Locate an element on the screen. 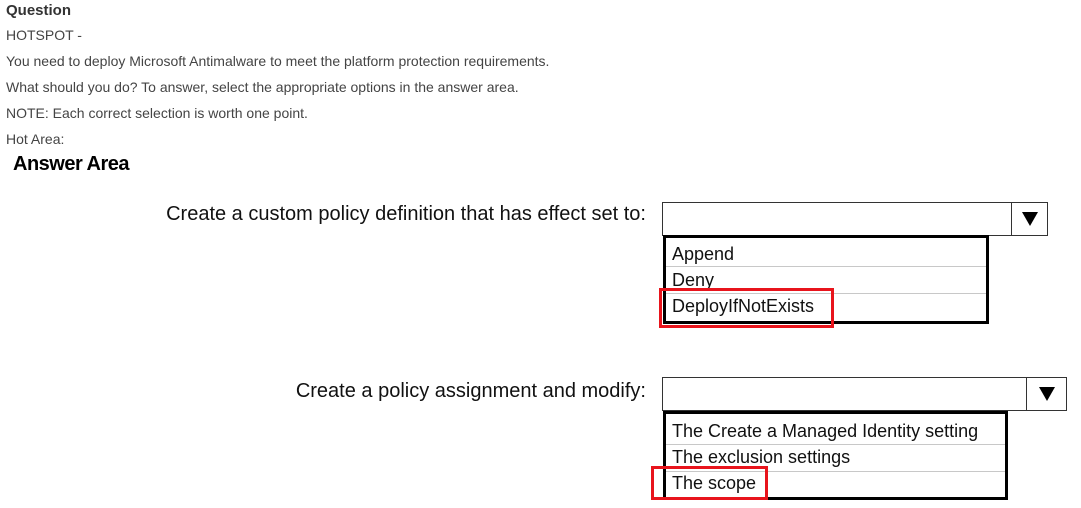  option-exclusion-settings: The exclusion settings is located at coordinates (835, 457).